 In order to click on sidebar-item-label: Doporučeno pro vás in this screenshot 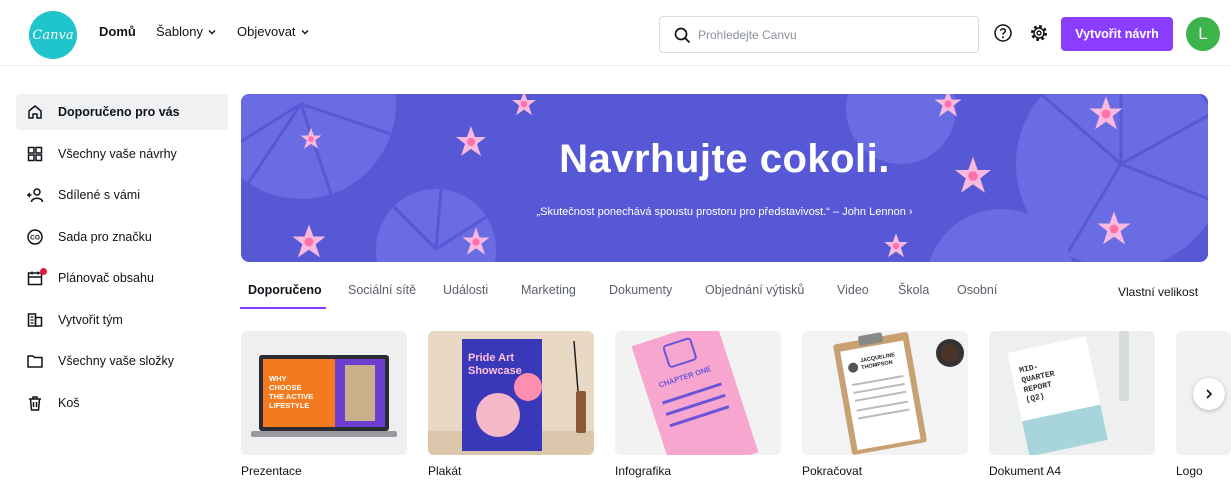, I will do `click(119, 112)`.